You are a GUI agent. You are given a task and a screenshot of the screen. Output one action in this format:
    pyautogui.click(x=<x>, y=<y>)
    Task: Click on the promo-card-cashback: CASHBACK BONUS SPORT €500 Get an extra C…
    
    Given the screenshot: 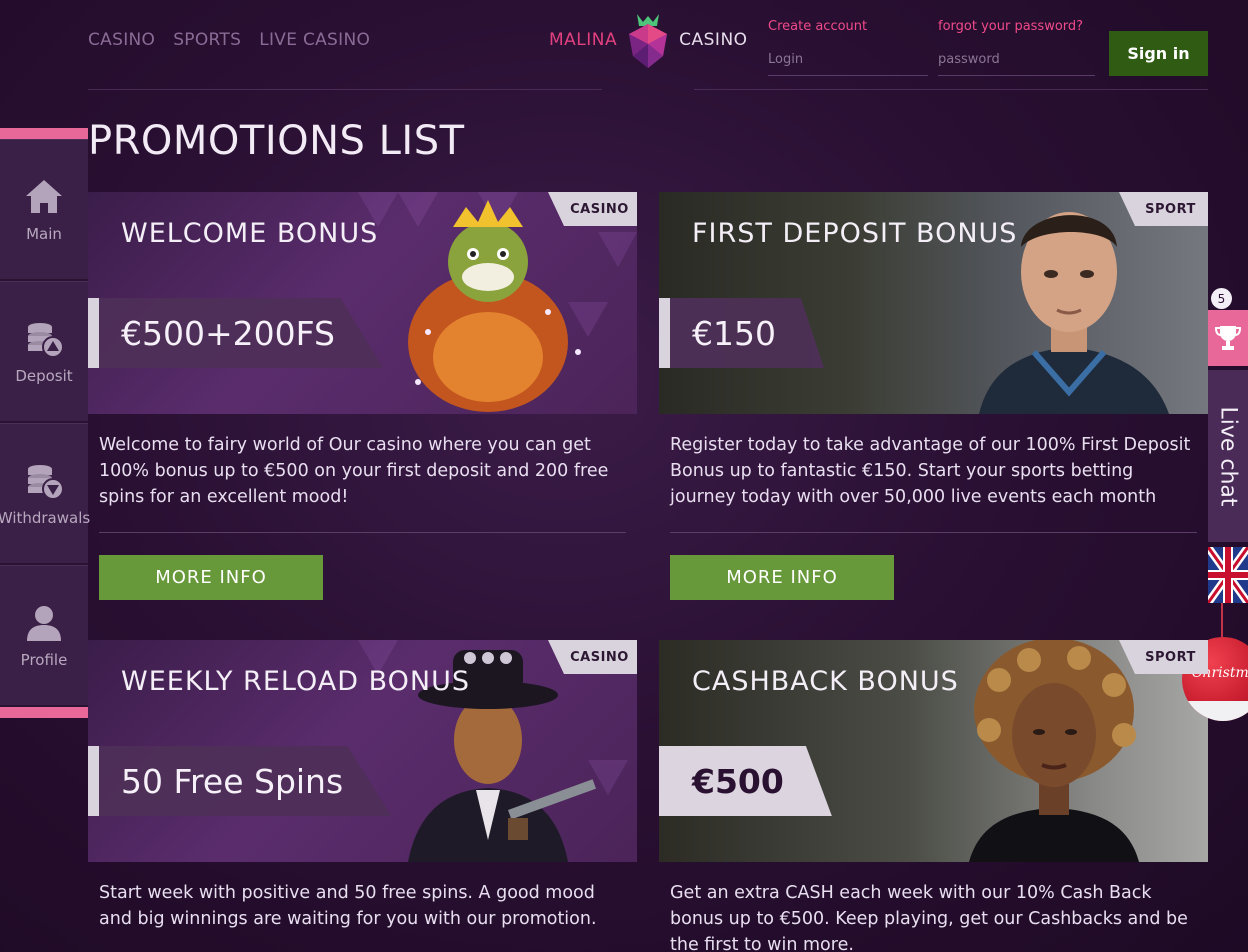 What is the action you would take?
    pyautogui.click(x=933, y=796)
    